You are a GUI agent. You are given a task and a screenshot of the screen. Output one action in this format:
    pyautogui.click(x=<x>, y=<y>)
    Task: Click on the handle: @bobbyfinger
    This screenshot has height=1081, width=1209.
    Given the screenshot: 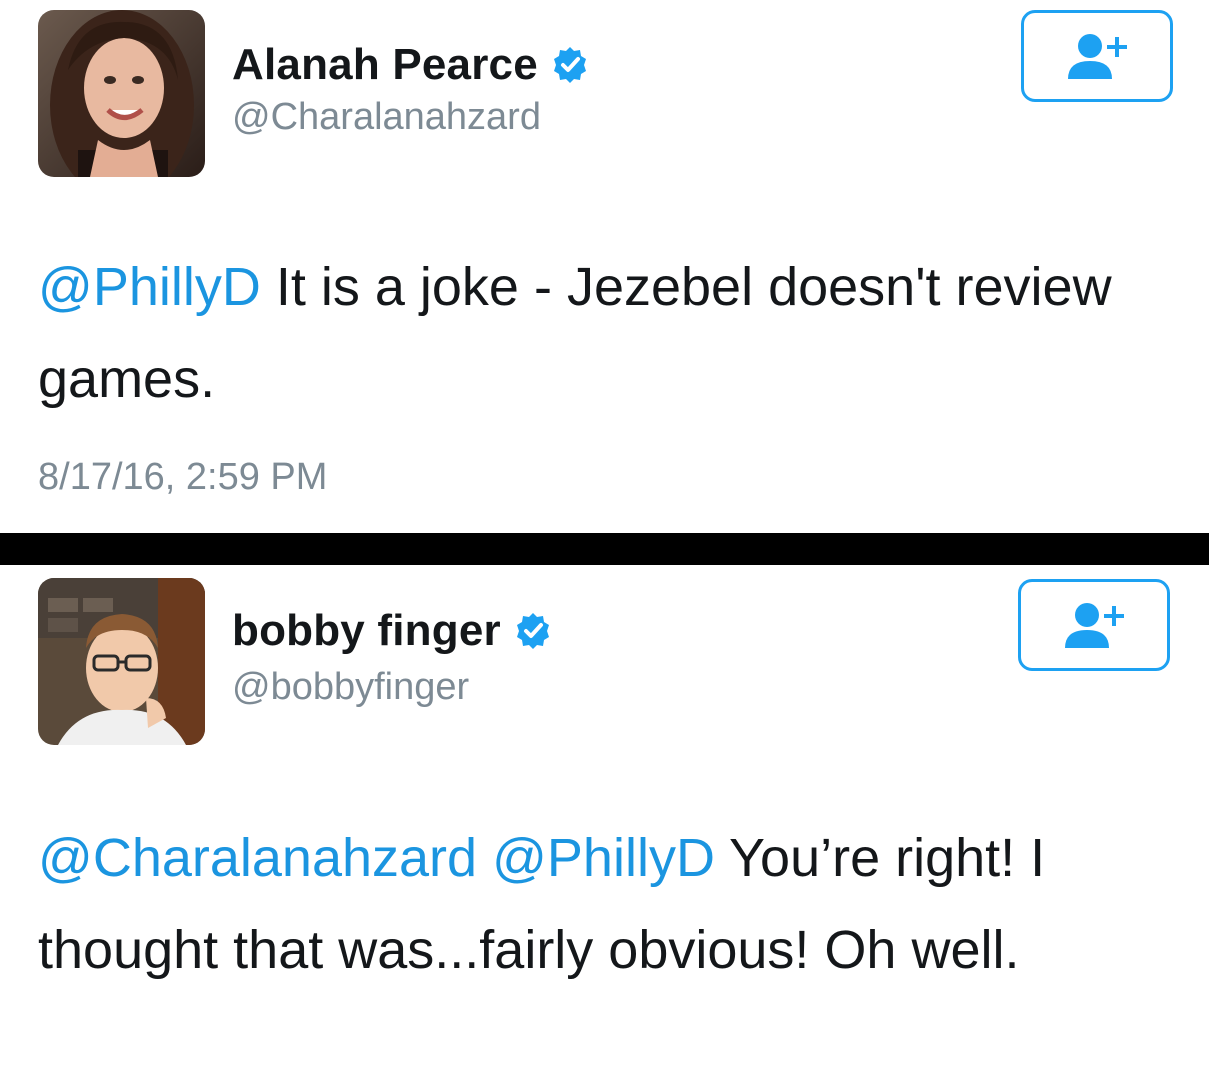 What is the action you would take?
    pyautogui.click(x=350, y=687)
    